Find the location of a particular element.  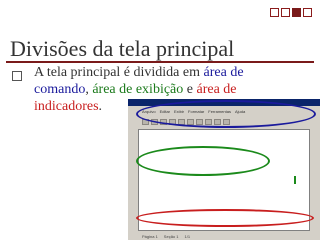

title-divider is located at coordinates (160, 62).